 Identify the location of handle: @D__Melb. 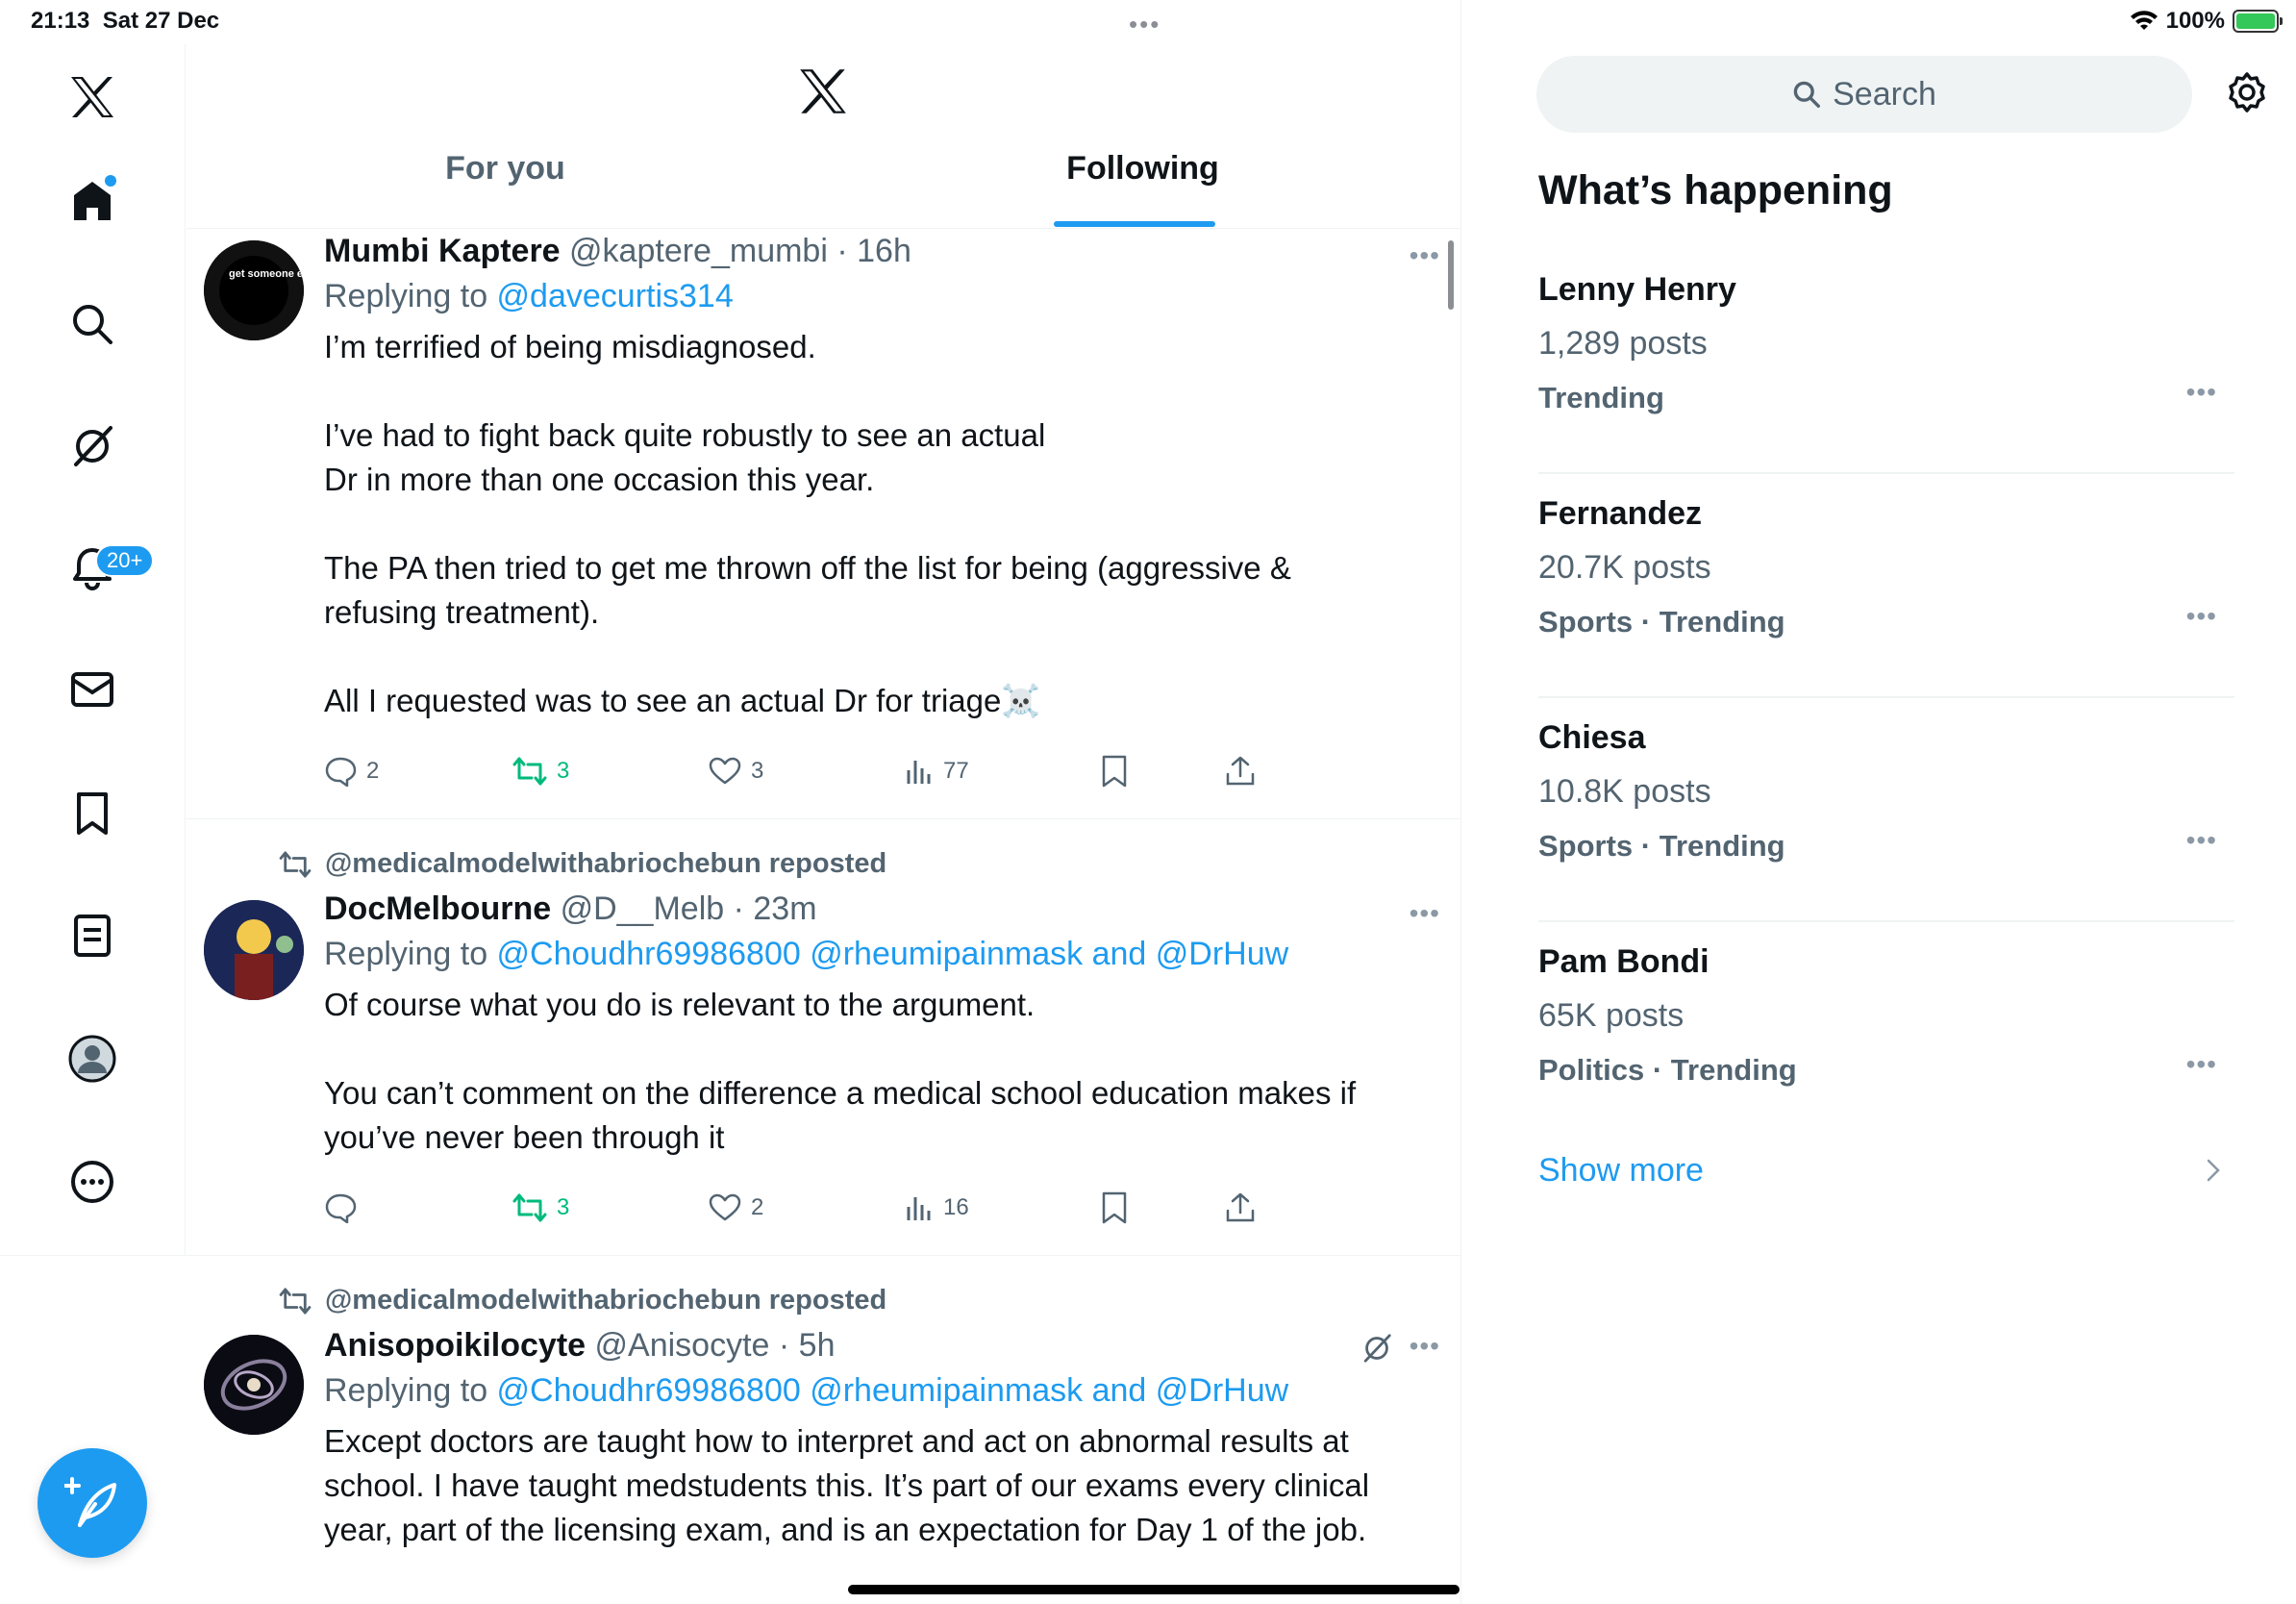
(643, 908).